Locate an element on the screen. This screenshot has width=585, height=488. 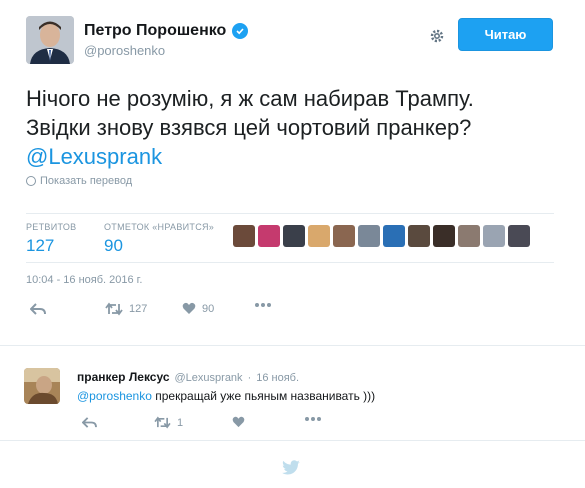
reply-body: прекращай уже пьяным названивать ))) is located at coordinates (265, 396).